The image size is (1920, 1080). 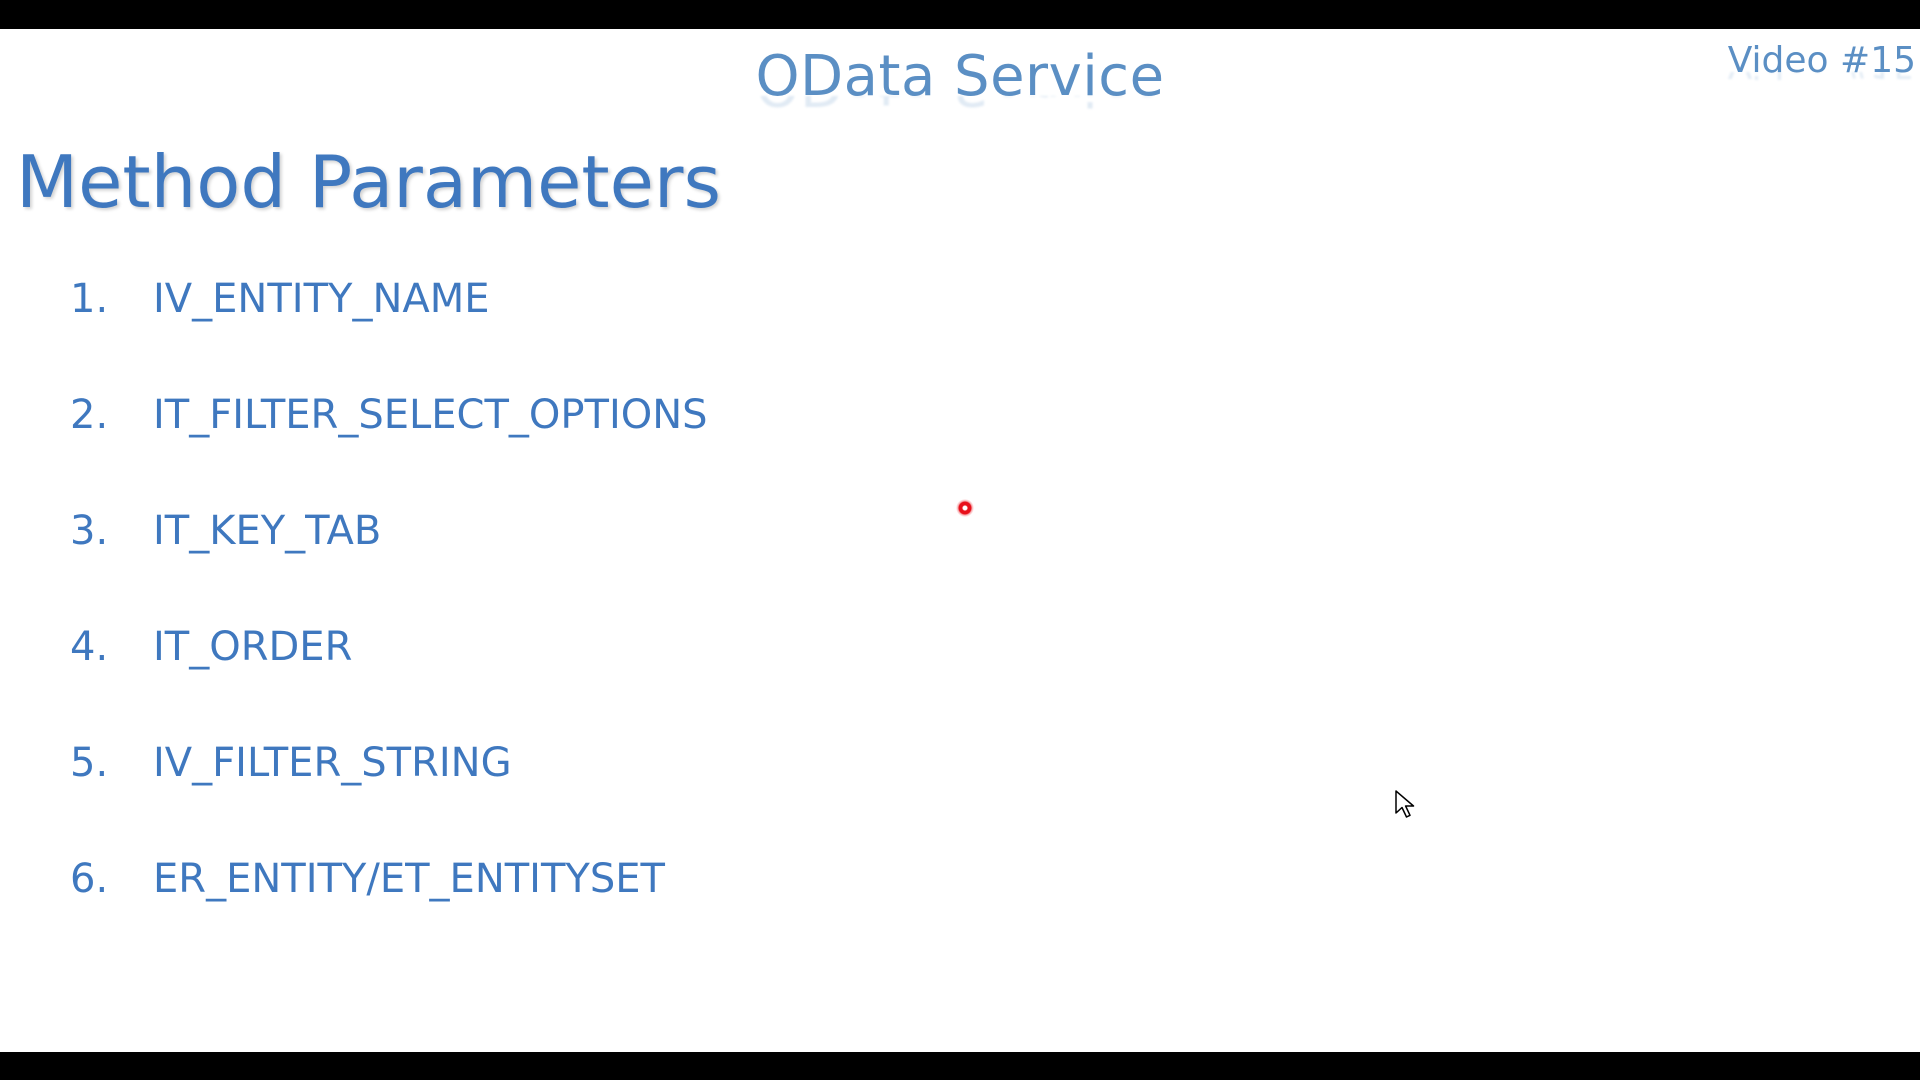 I want to click on parameter-number: 3., so click(x=89, y=531).